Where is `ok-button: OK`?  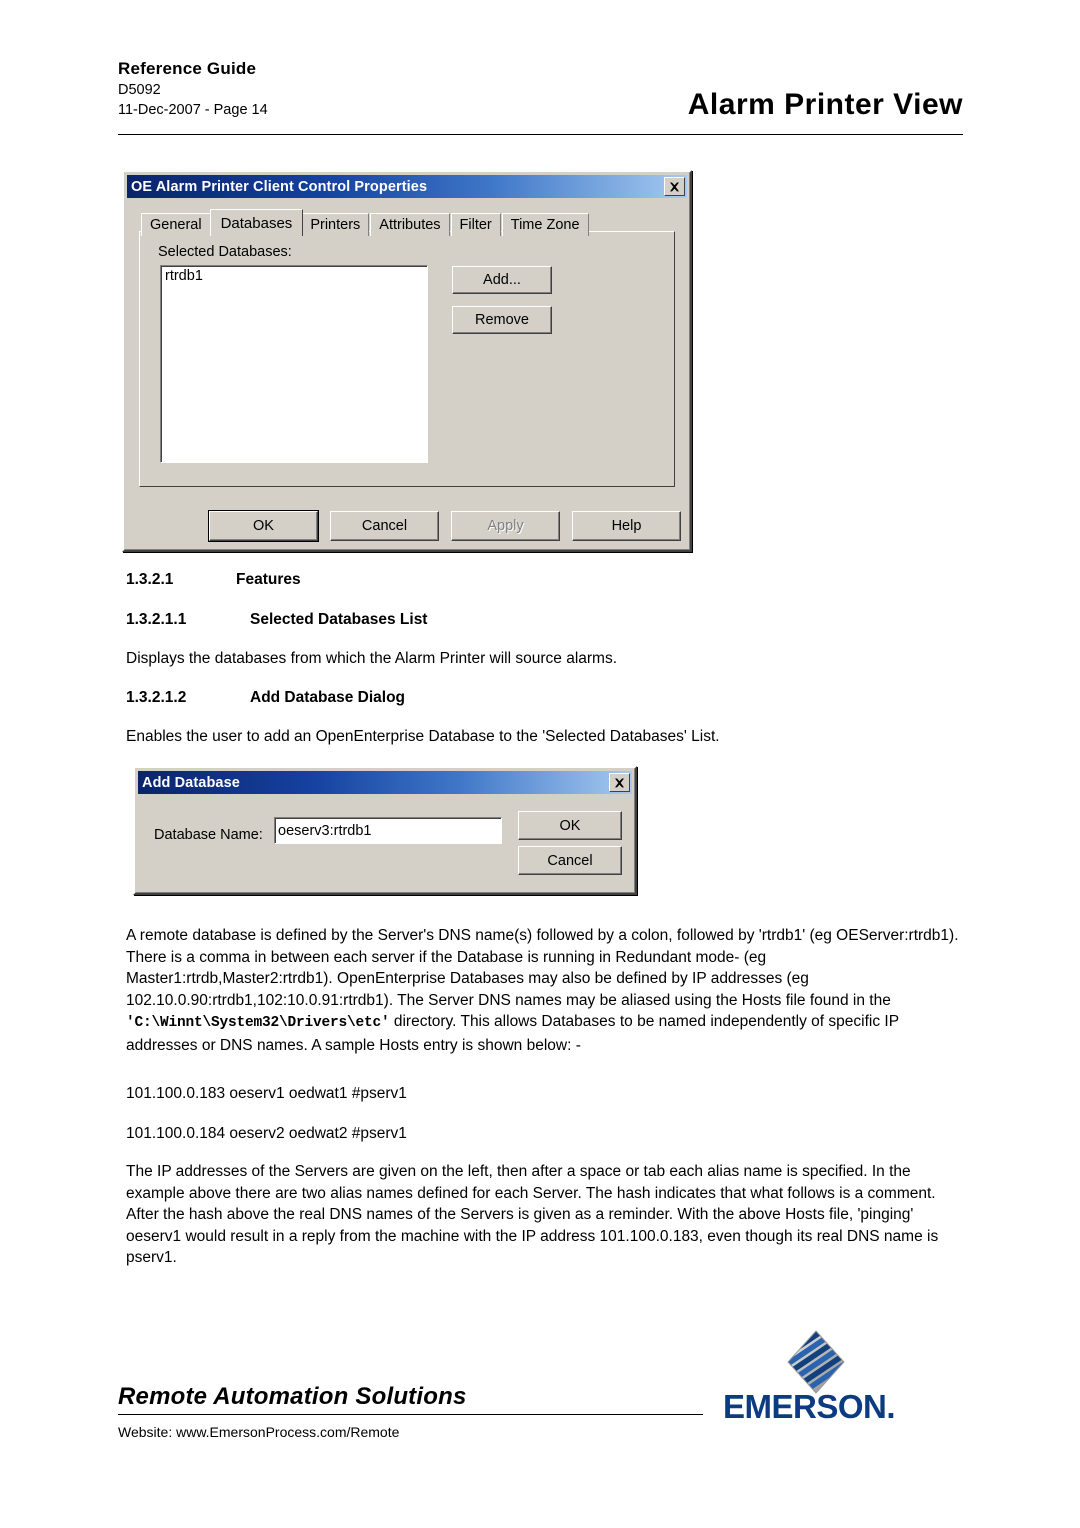 ok-button: OK is located at coordinates (263, 526).